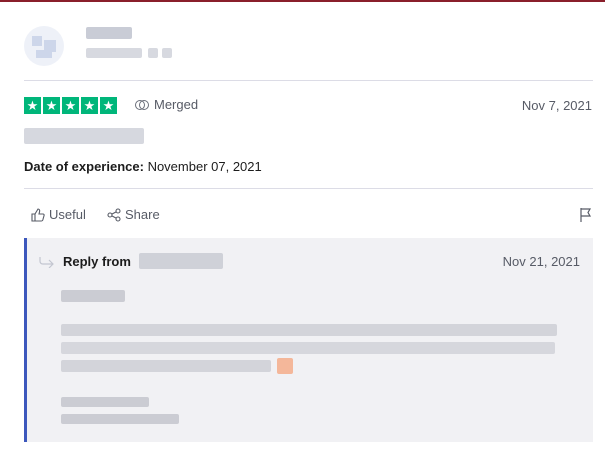 The image size is (605, 458). What do you see at coordinates (181, 261) in the screenshot?
I see `company-name-redacted` at bounding box center [181, 261].